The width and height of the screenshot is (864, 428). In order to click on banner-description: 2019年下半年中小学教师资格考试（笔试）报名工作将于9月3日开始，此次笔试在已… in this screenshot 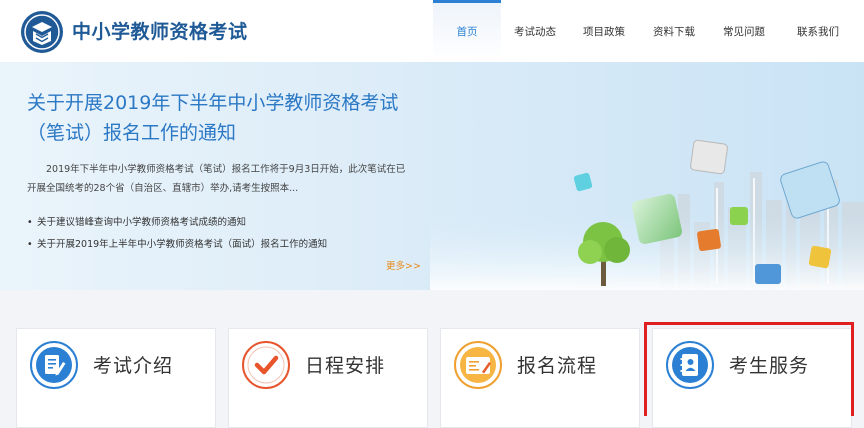, I will do `click(216, 179)`.